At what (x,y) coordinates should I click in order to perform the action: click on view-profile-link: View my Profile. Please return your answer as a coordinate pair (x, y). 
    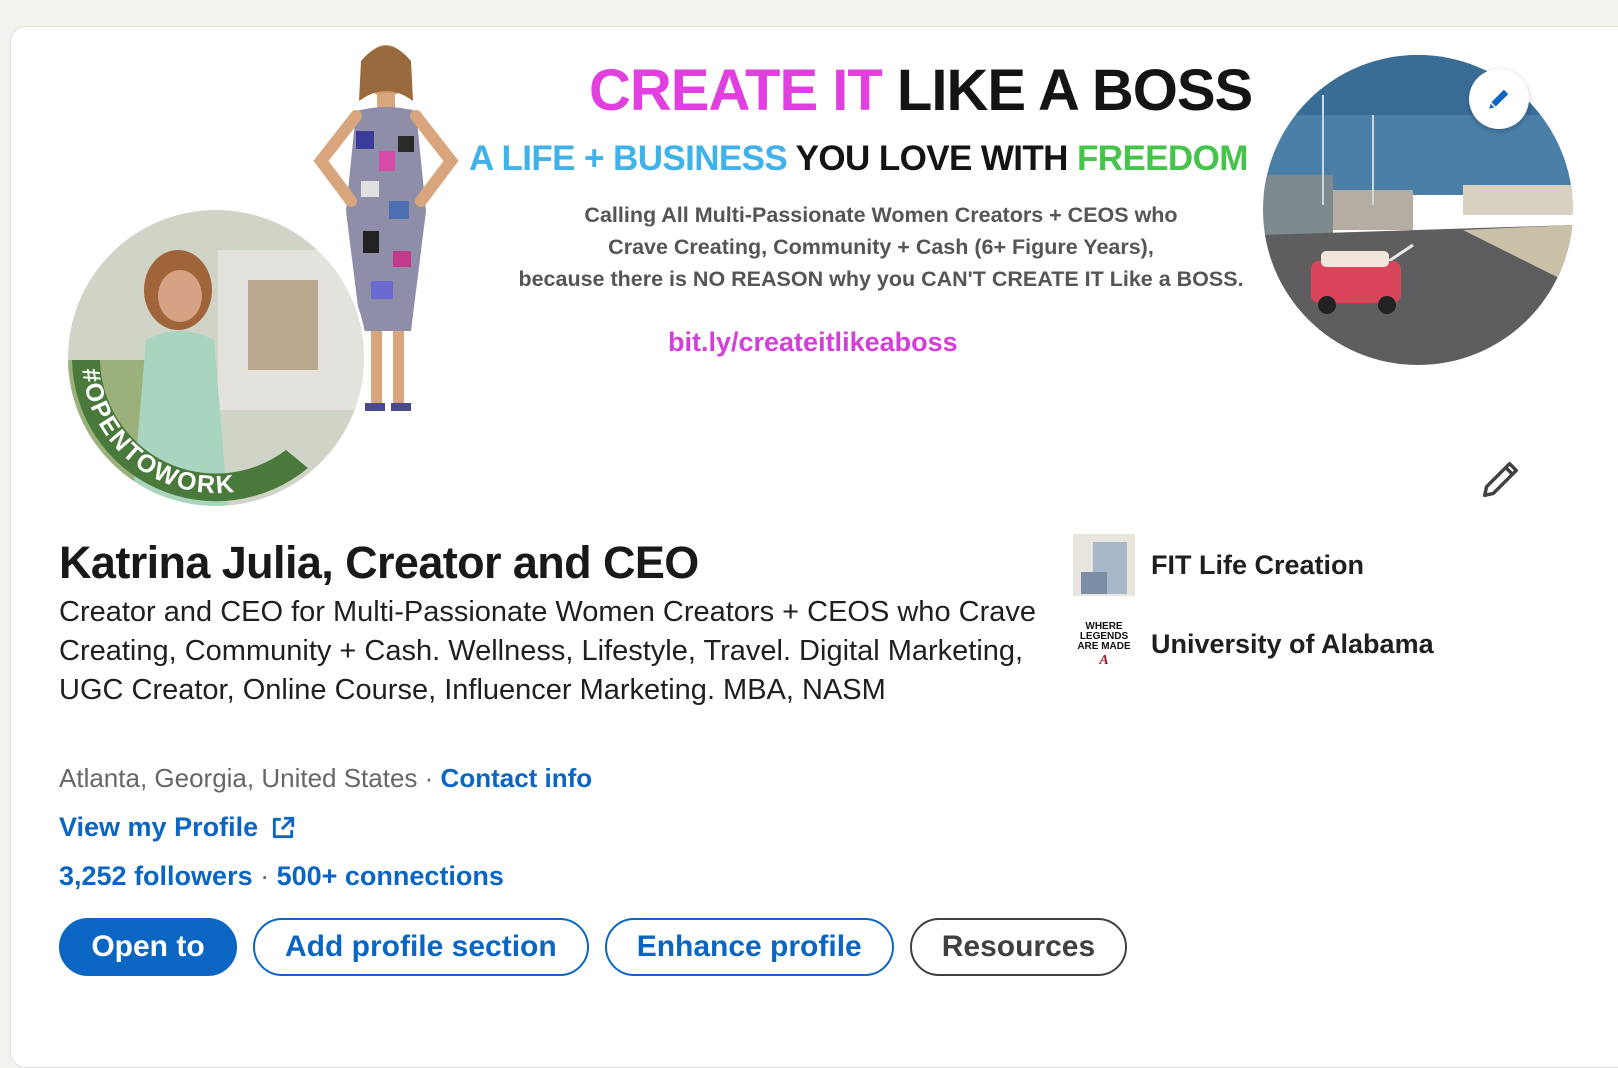
    Looking at the image, I should click on (177, 827).